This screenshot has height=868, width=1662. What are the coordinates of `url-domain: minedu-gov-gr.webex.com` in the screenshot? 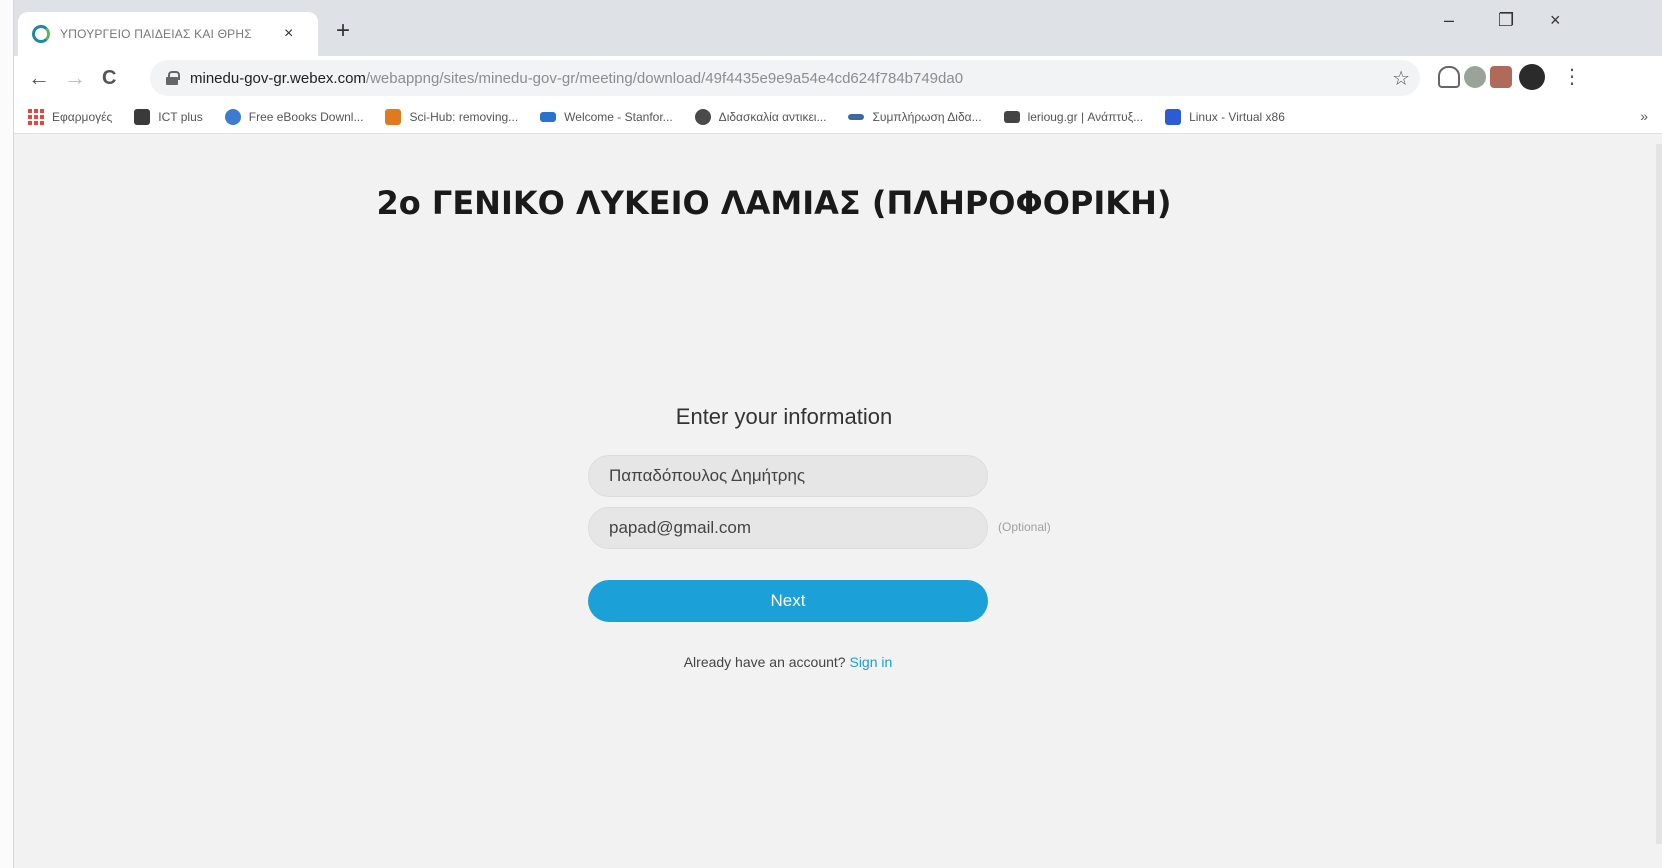 It's located at (278, 78).